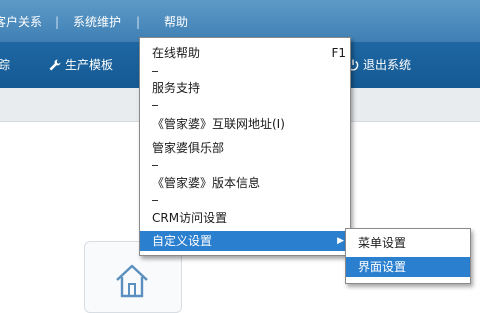 The height and width of the screenshot is (313, 480). I want to click on menu-item-online-help: 在线帮助 F1, so click(245, 53).